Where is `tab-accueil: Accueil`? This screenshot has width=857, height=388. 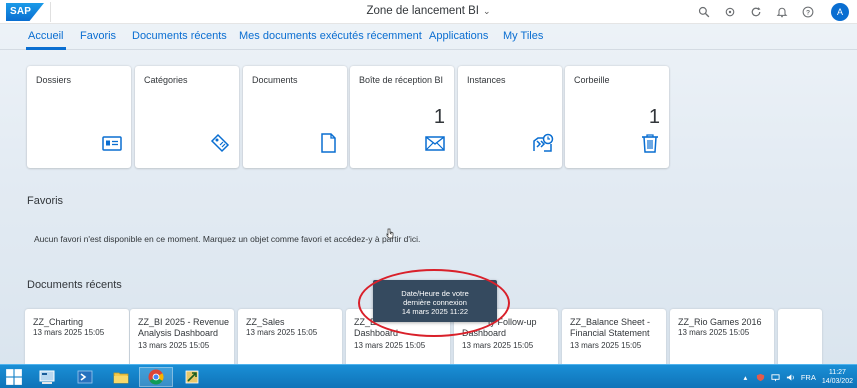 tab-accueil: Accueil is located at coordinates (45, 36).